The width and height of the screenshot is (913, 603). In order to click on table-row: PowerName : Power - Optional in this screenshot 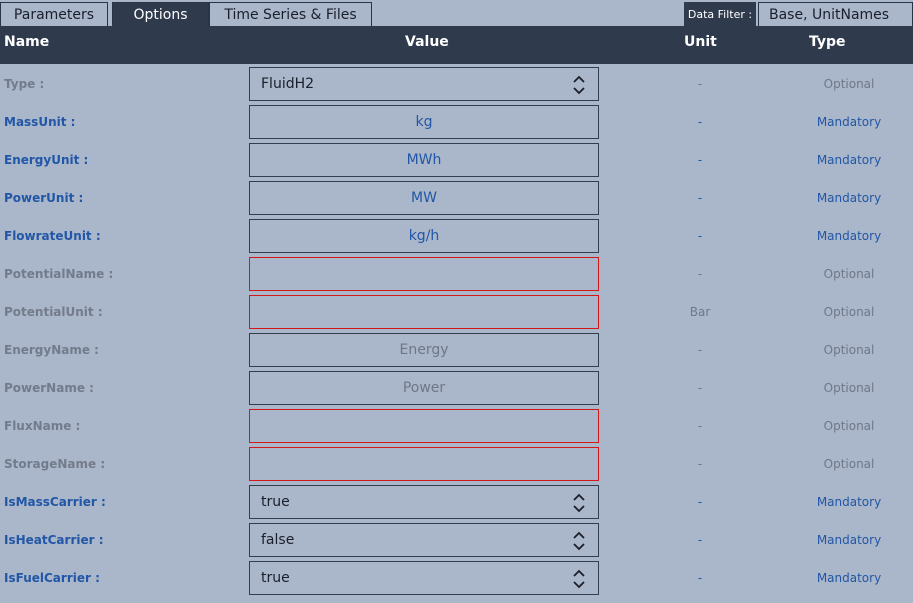, I will do `click(456, 388)`.